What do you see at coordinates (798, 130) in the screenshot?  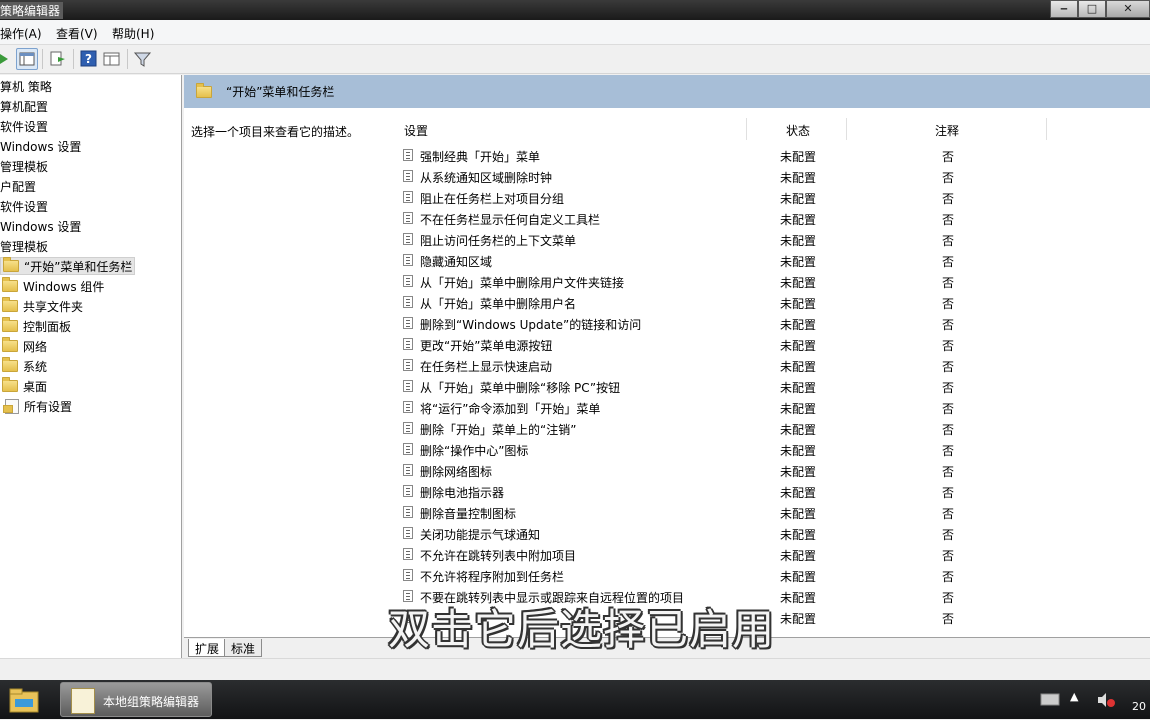 I see `column-state: 状态` at bounding box center [798, 130].